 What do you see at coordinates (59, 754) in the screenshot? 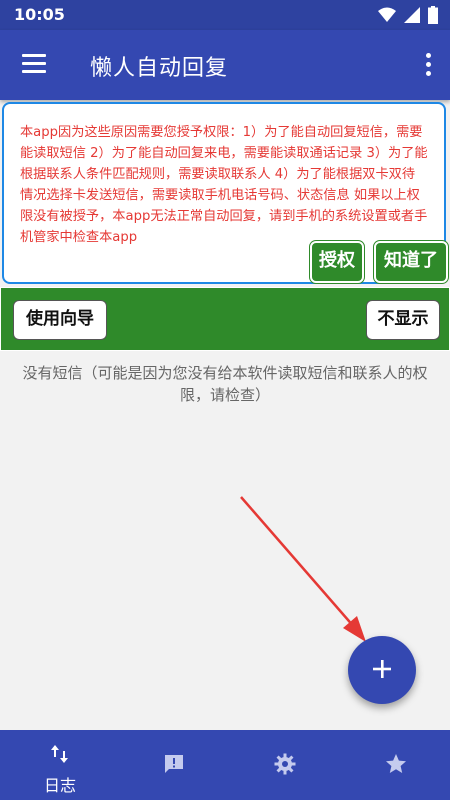
I see `swap-vertical-icon` at bounding box center [59, 754].